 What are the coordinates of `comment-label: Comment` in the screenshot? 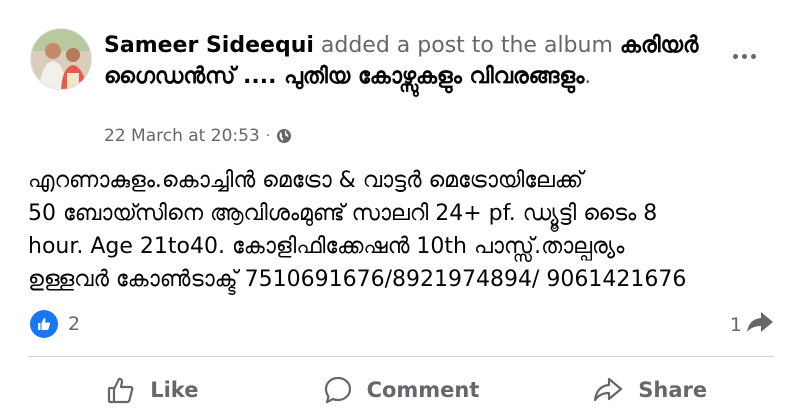 It's located at (423, 390).